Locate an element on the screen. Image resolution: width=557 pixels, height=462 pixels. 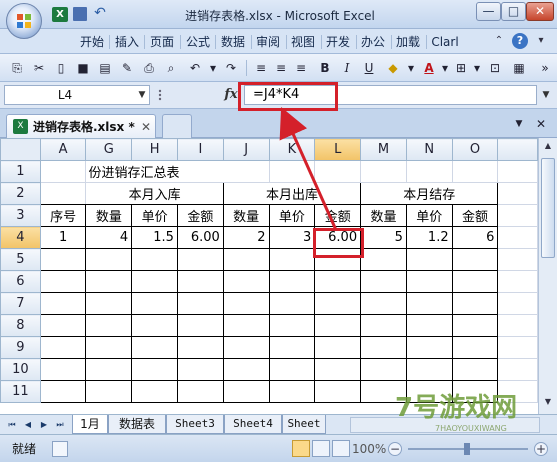
undo-icon: ↶ is located at coordinates (195, 68).